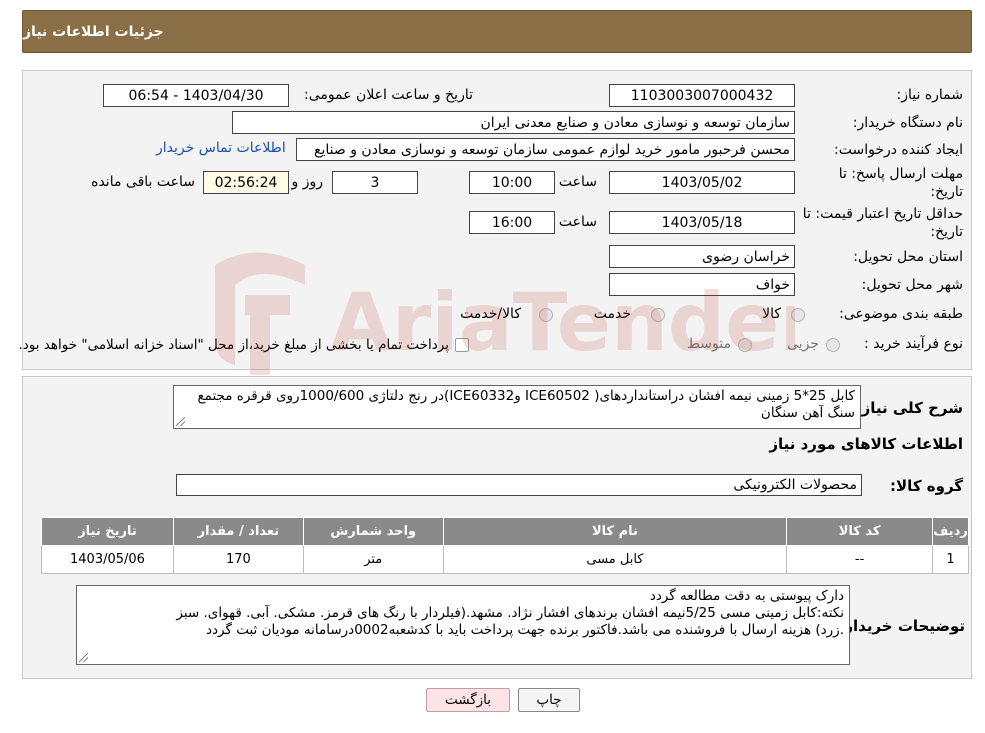 The height and width of the screenshot is (733, 985). Describe the element at coordinates (950, 531) in the screenshot. I see `col-row: ردیف` at that location.